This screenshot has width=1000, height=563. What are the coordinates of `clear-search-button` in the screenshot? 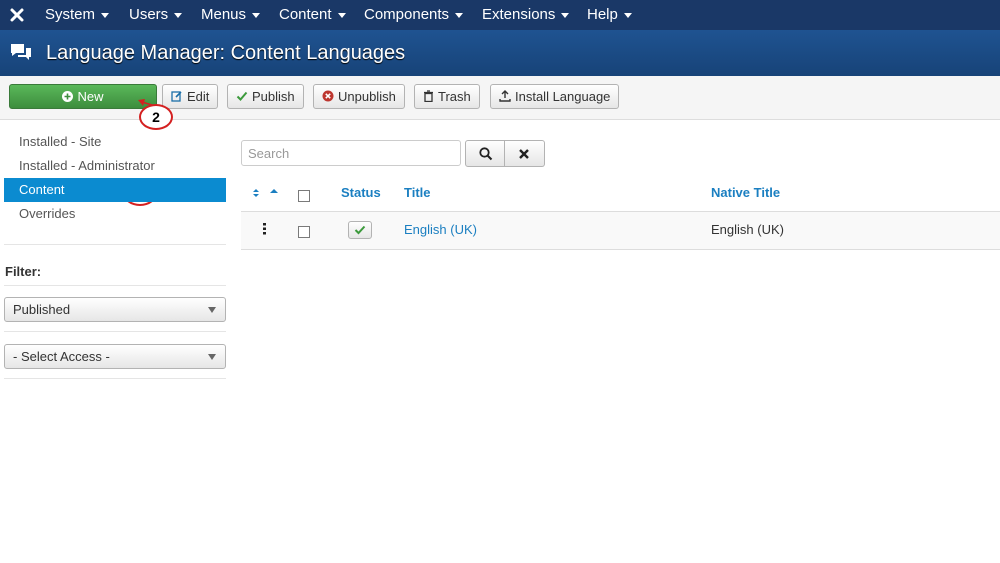 It's located at (525, 153).